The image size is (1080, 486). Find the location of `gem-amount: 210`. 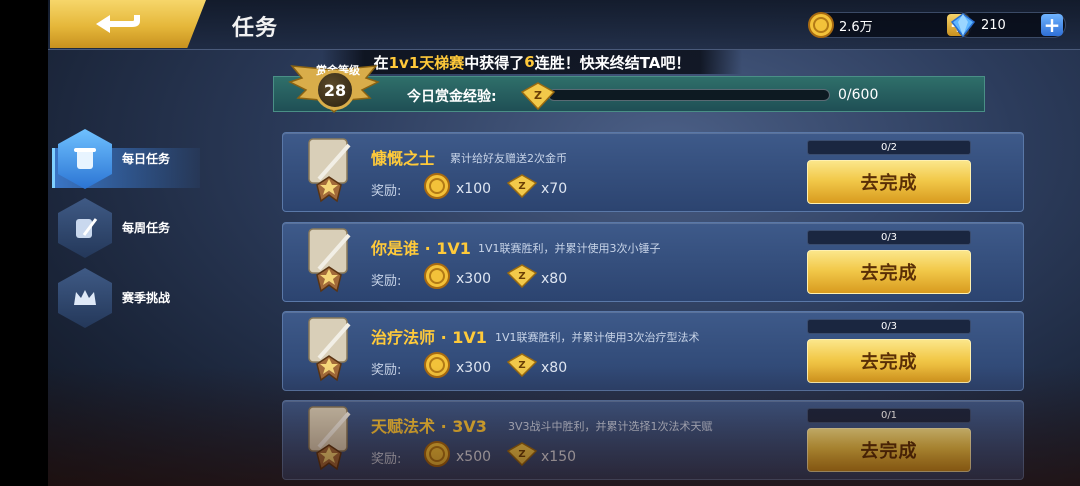

gem-amount: 210 is located at coordinates (993, 25).